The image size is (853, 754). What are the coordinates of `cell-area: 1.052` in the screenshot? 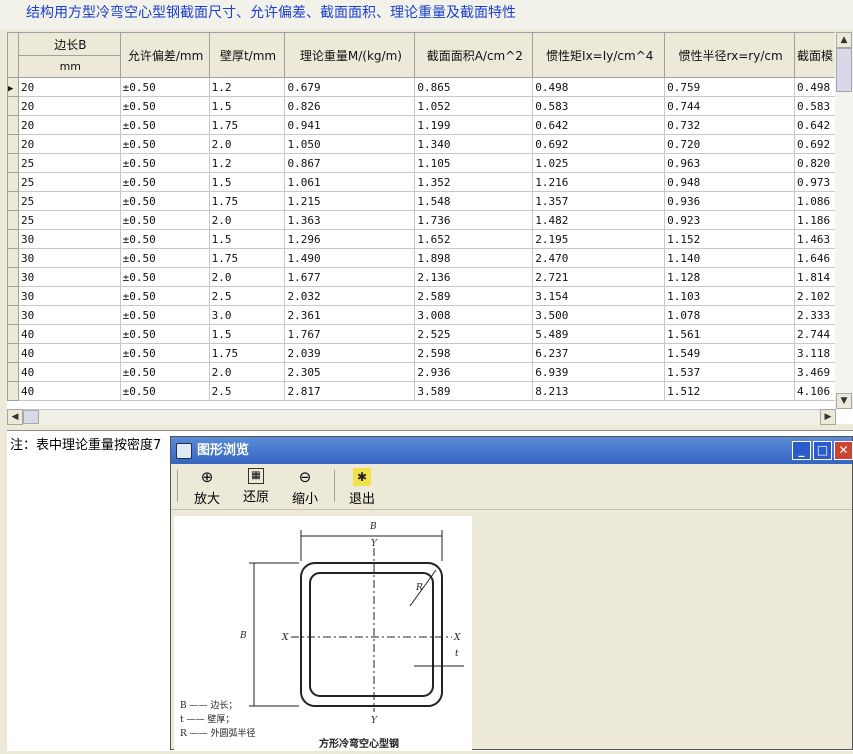 It's located at (474, 106).